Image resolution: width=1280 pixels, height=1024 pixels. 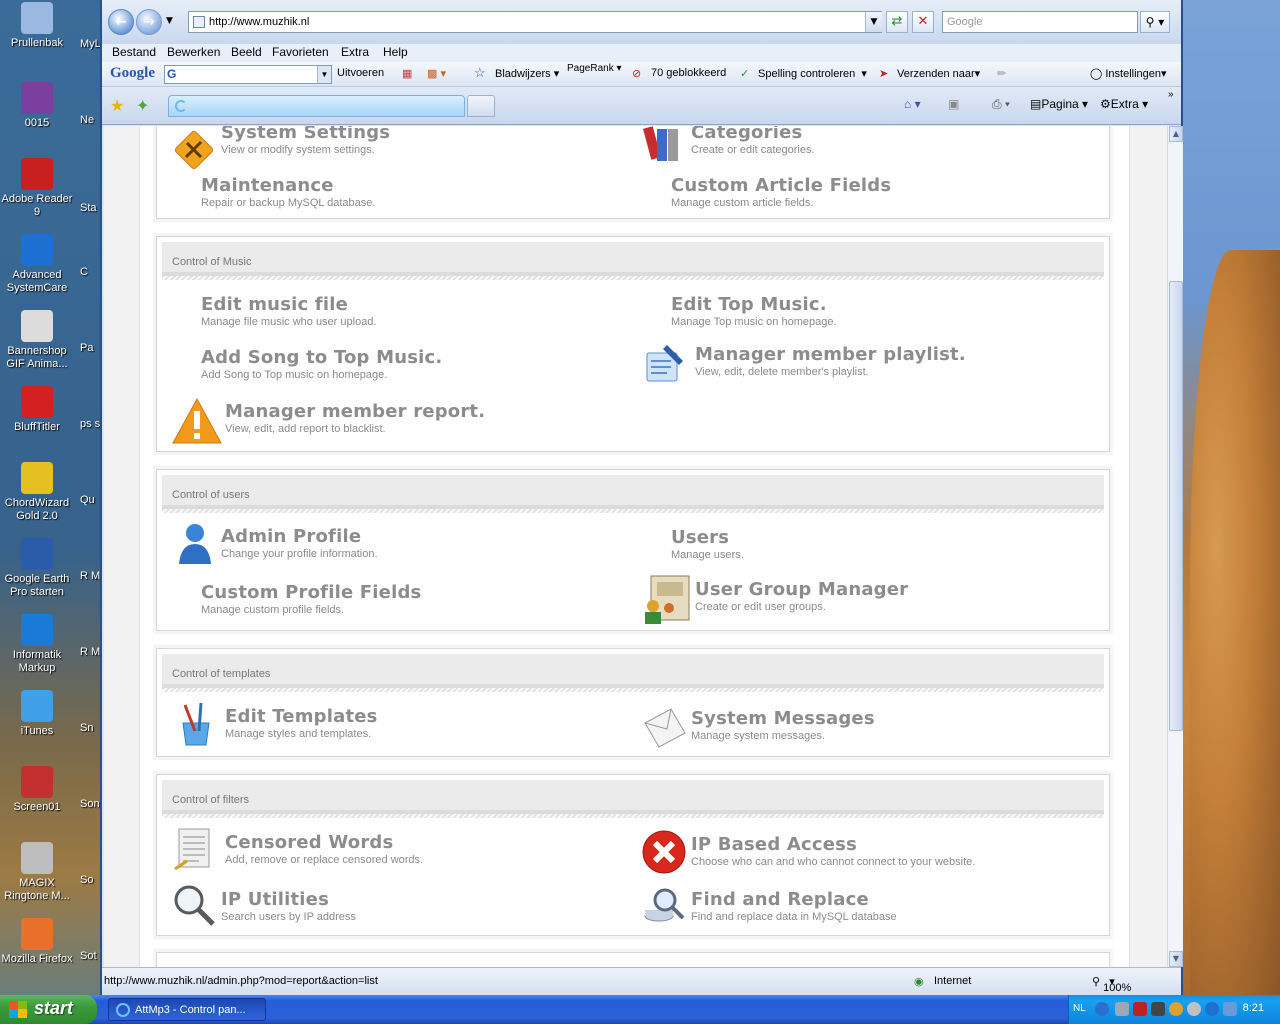 What do you see at coordinates (37, 106) in the screenshot?
I see `desktop-icon: 0015` at bounding box center [37, 106].